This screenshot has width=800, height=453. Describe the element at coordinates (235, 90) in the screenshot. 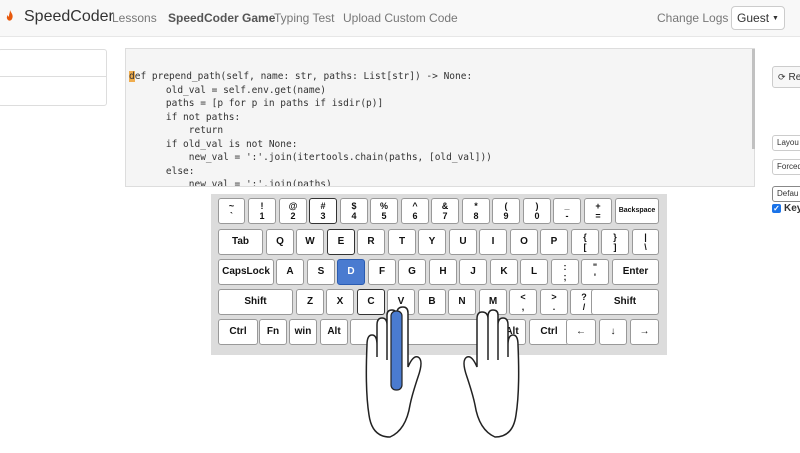

I see `code-line-2: old_val = self.env.get(name)` at that location.